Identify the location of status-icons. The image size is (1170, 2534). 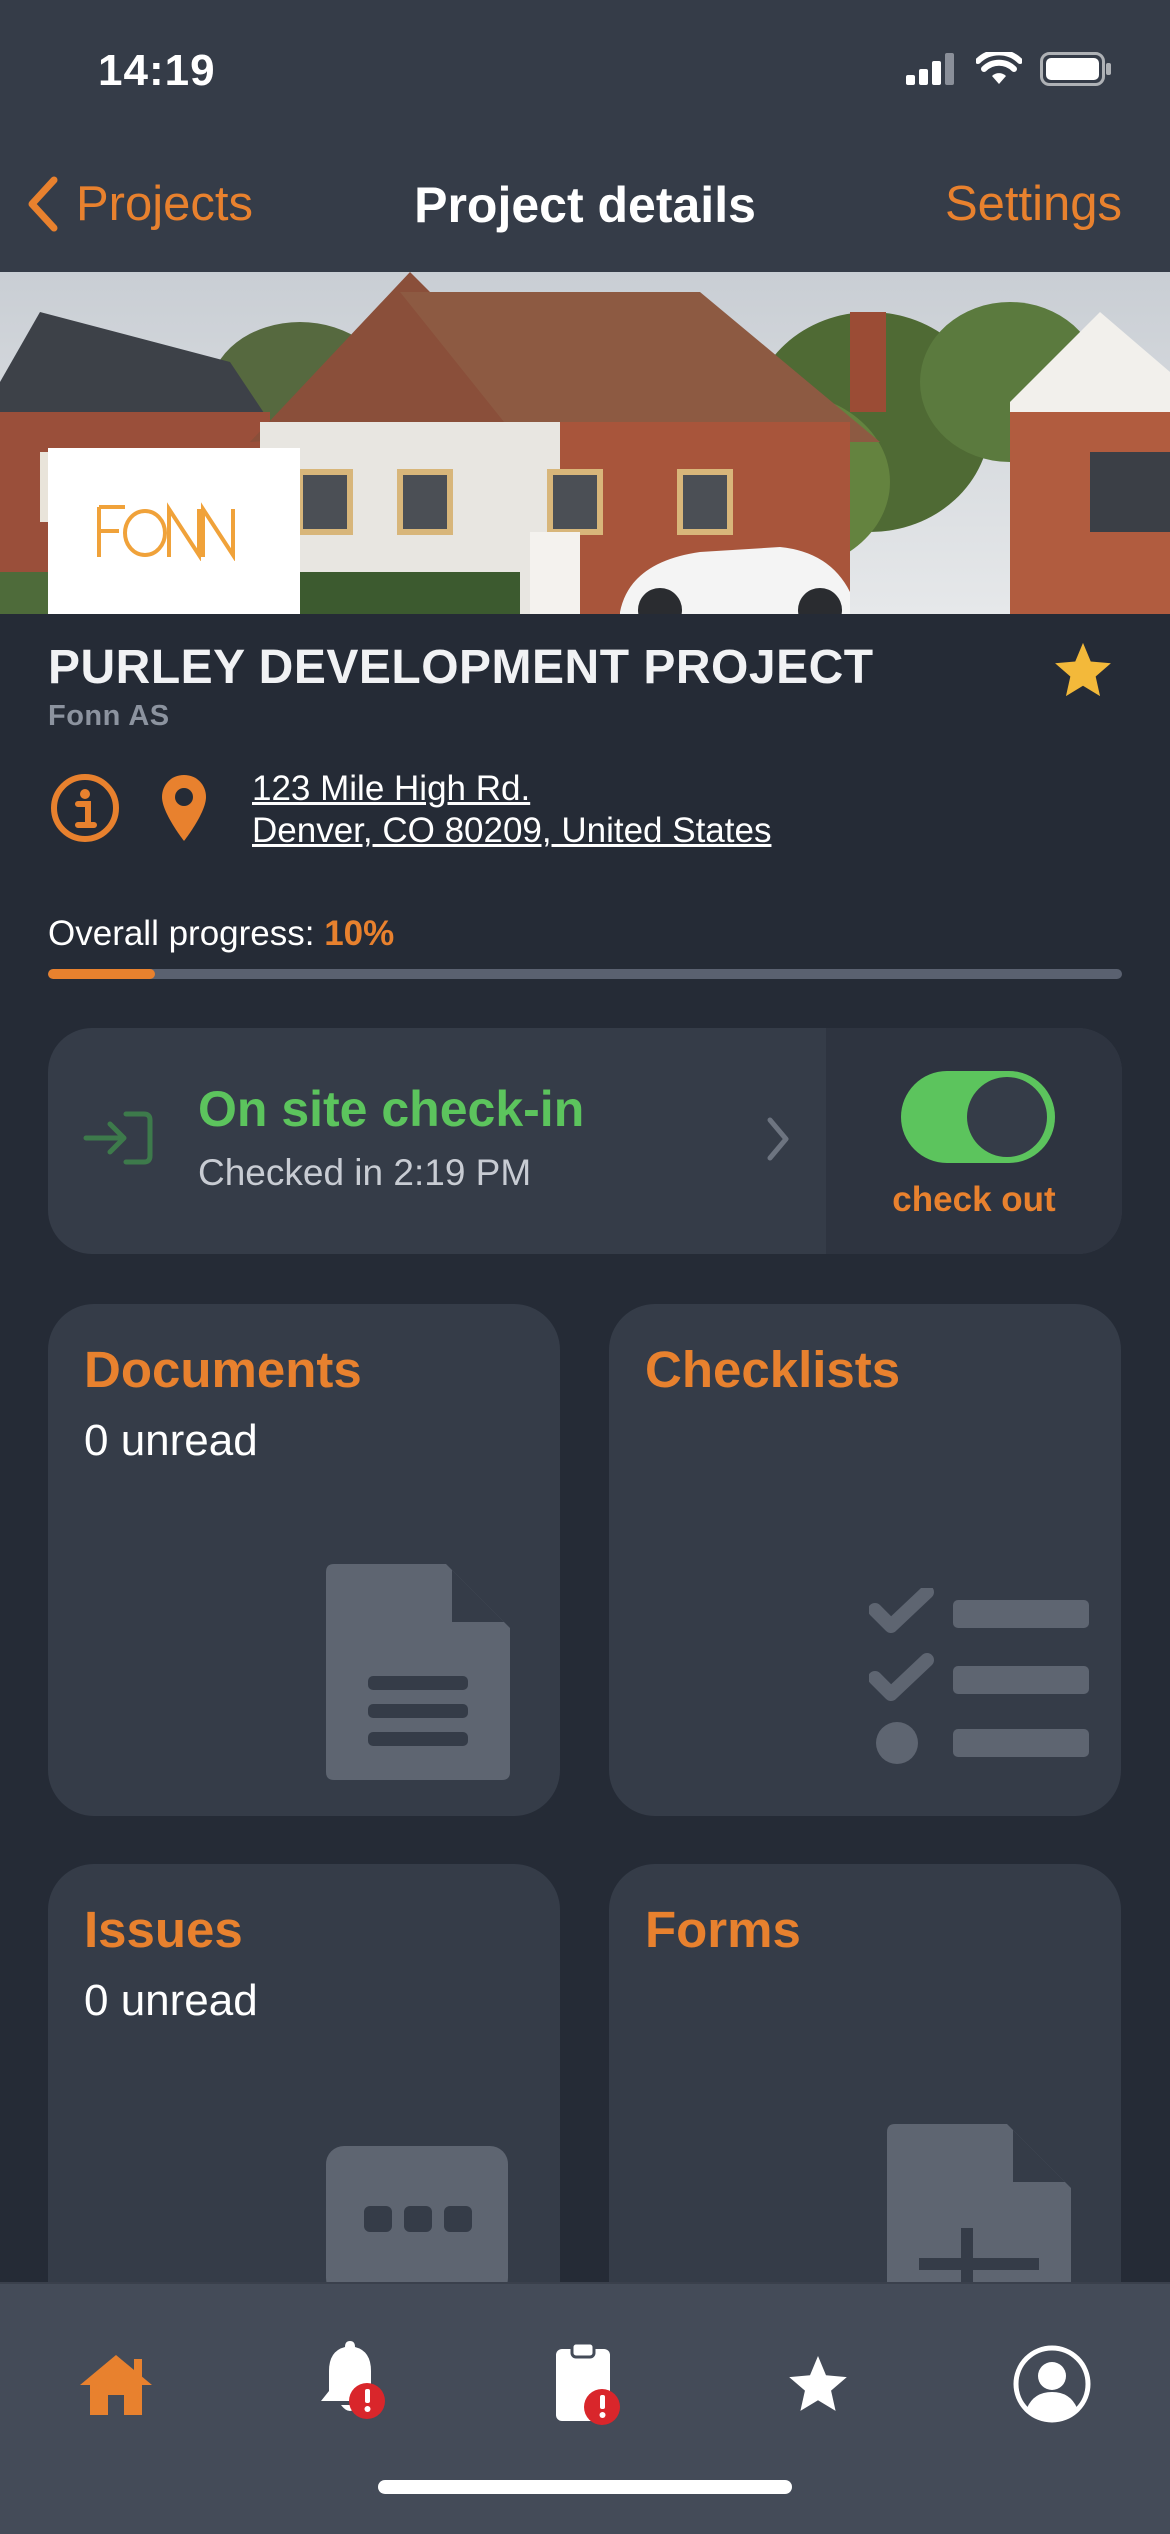
(1009, 69).